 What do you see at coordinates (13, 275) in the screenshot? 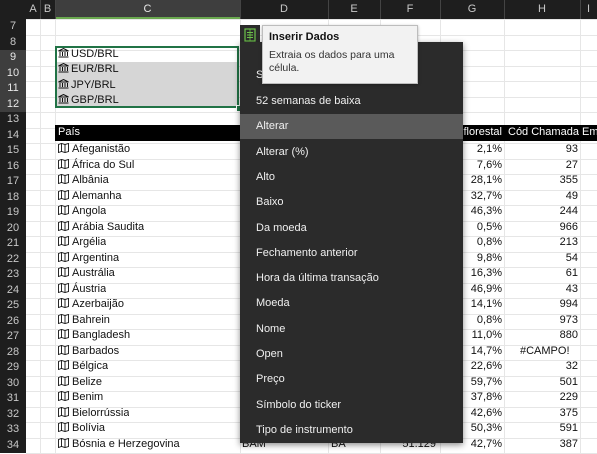
I see `row-header: 23` at bounding box center [13, 275].